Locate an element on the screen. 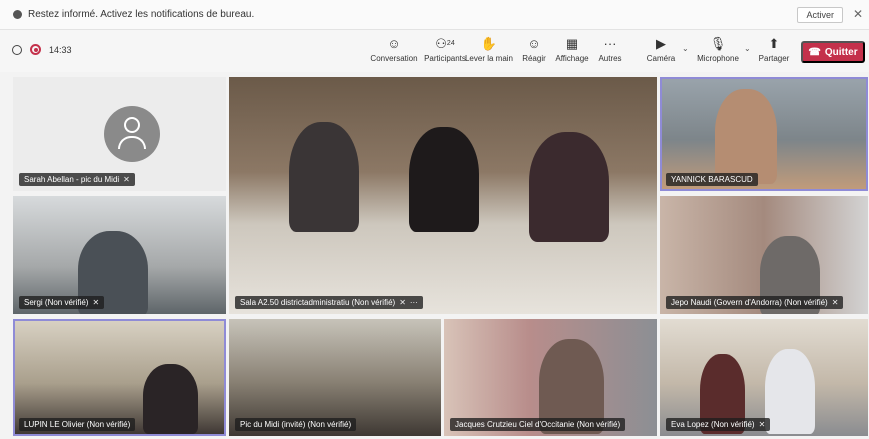 Image resolution: width=869 pixels, height=439 pixels. participant-name-tag: YANNICK BARASCUD is located at coordinates (712, 179).